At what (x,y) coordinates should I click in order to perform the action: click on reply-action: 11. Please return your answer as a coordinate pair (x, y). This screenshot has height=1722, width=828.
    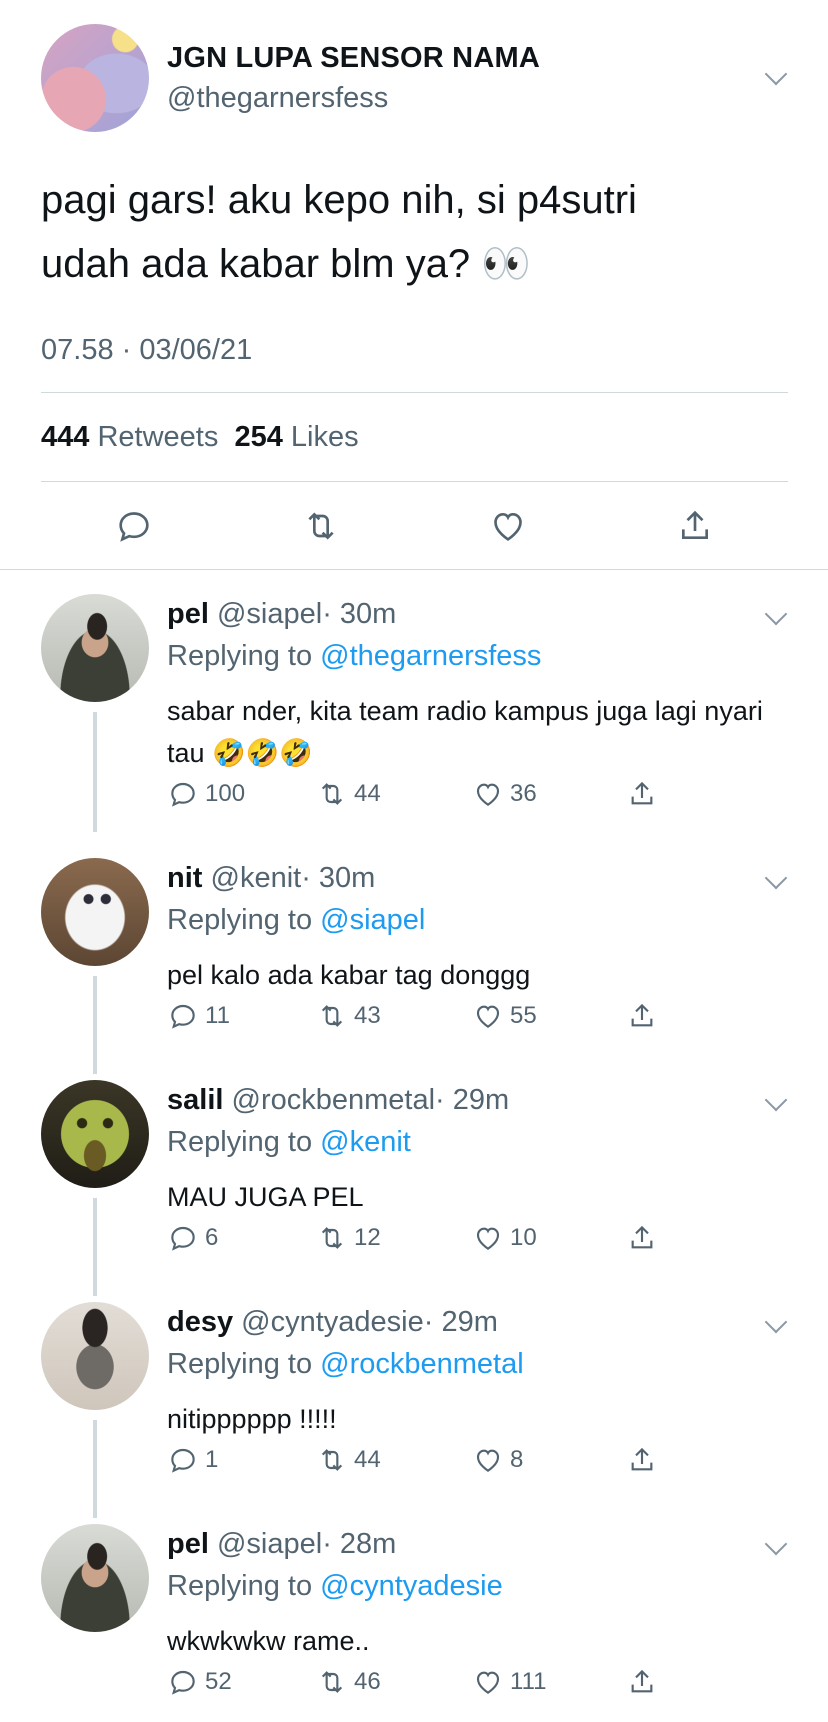
    Looking at the image, I should click on (198, 1016).